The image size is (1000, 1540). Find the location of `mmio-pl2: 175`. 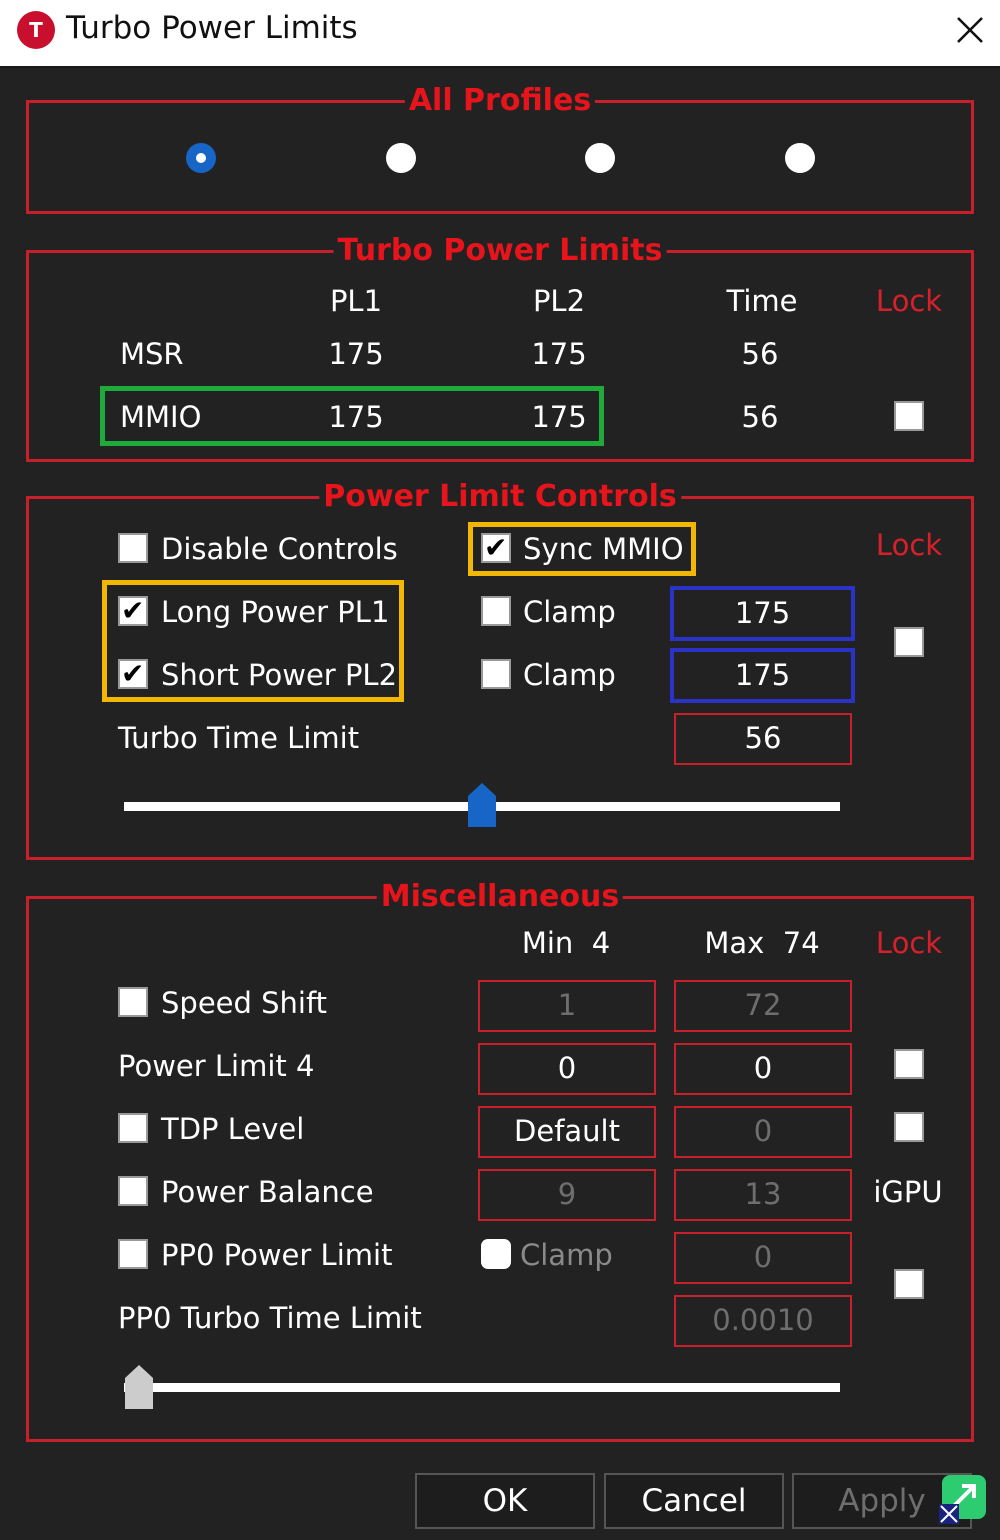

mmio-pl2: 175 is located at coordinates (559, 417).